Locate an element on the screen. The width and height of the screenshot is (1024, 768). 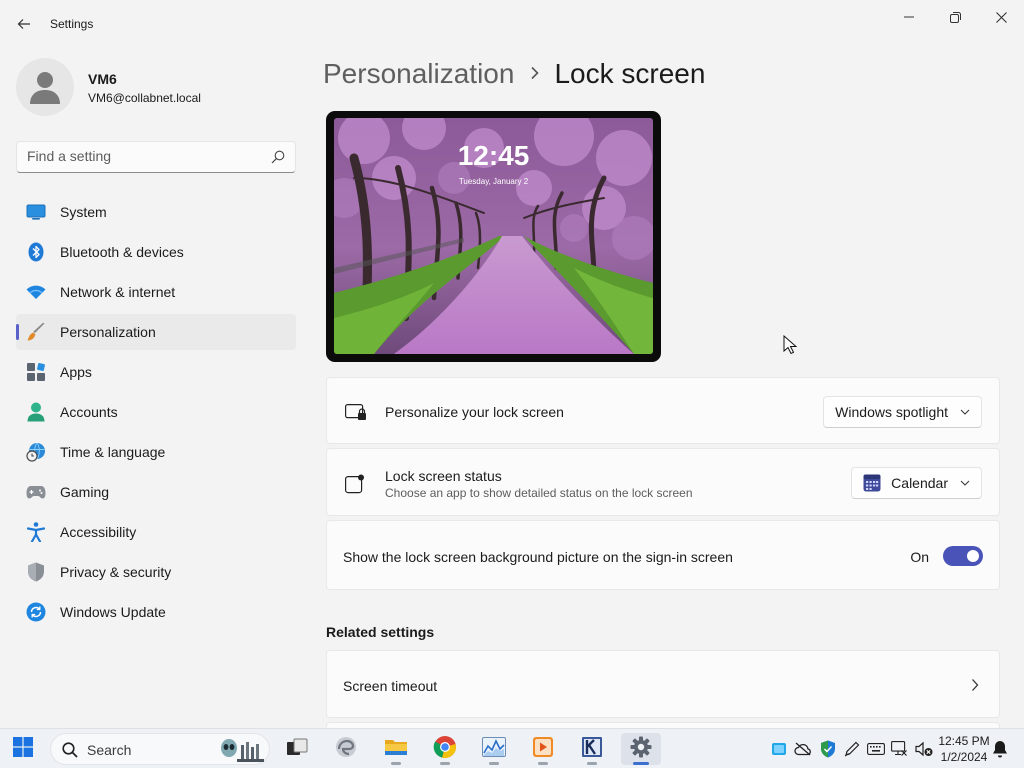
settings-search is located at coordinates (156, 157).